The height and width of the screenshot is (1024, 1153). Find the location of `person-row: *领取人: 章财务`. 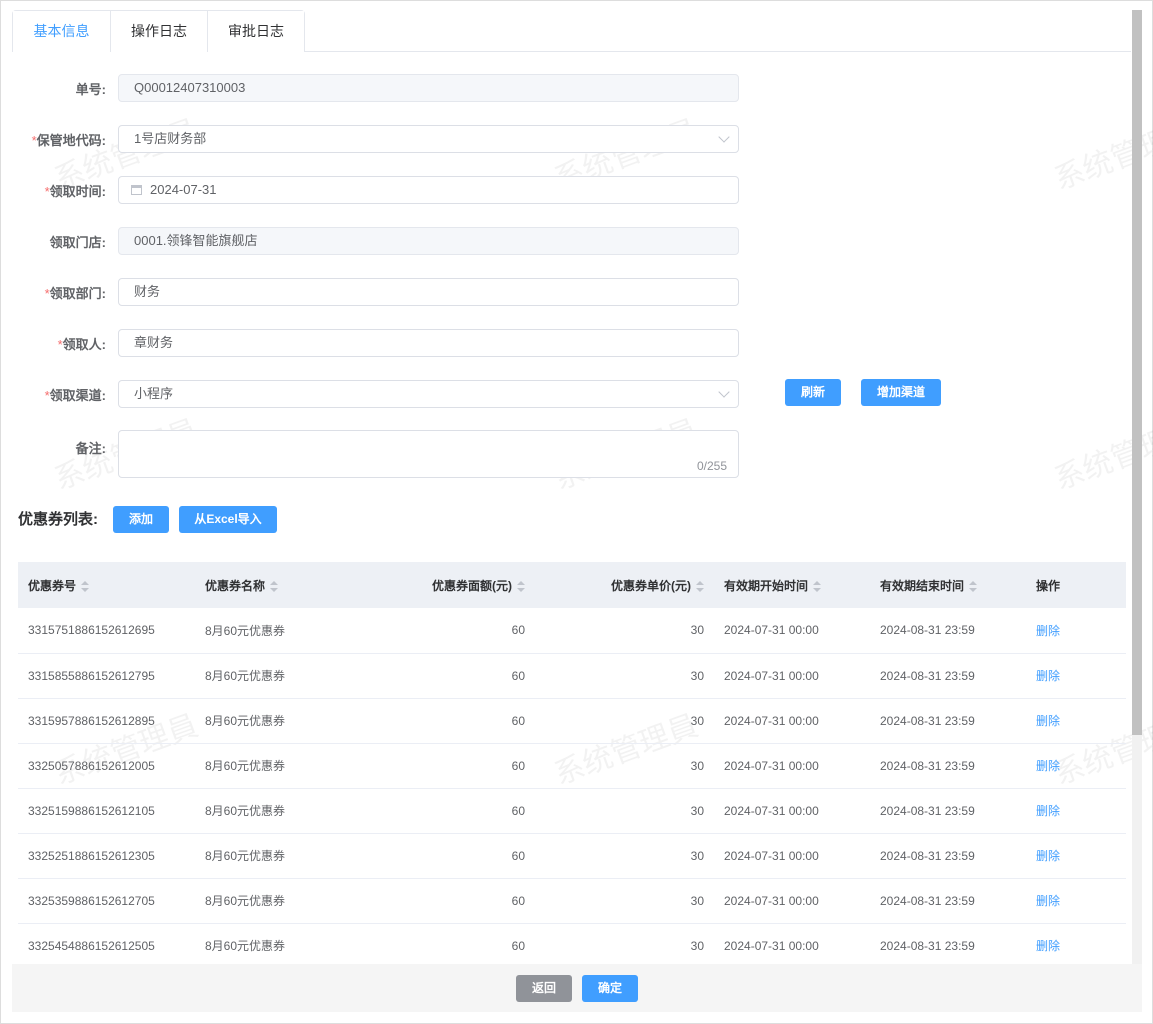

person-row: *领取人: 章财务 is located at coordinates (369, 343).